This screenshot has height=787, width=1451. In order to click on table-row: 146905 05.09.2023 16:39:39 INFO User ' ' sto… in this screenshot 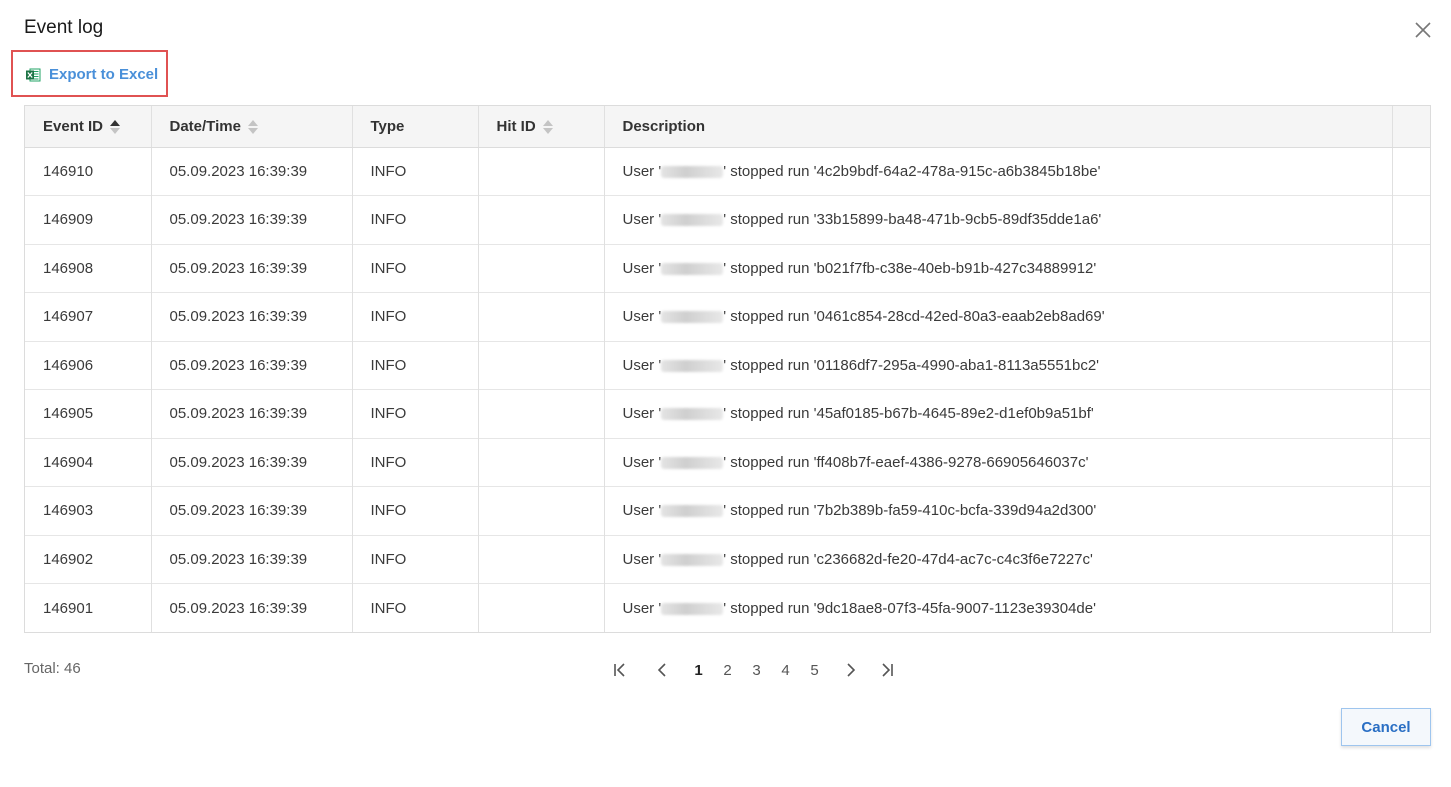, I will do `click(727, 413)`.